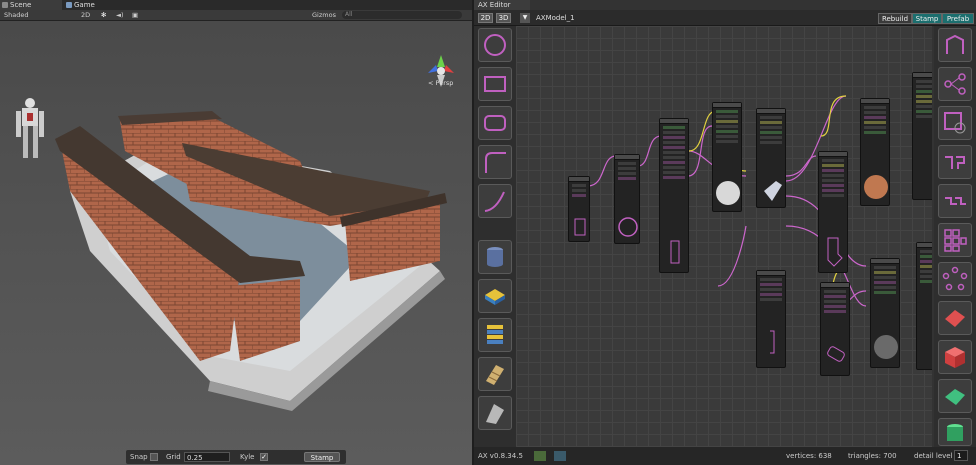  What do you see at coordinates (236, 5) in the screenshot?
I see `scene-tabbar: Scene Game` at bounding box center [236, 5].